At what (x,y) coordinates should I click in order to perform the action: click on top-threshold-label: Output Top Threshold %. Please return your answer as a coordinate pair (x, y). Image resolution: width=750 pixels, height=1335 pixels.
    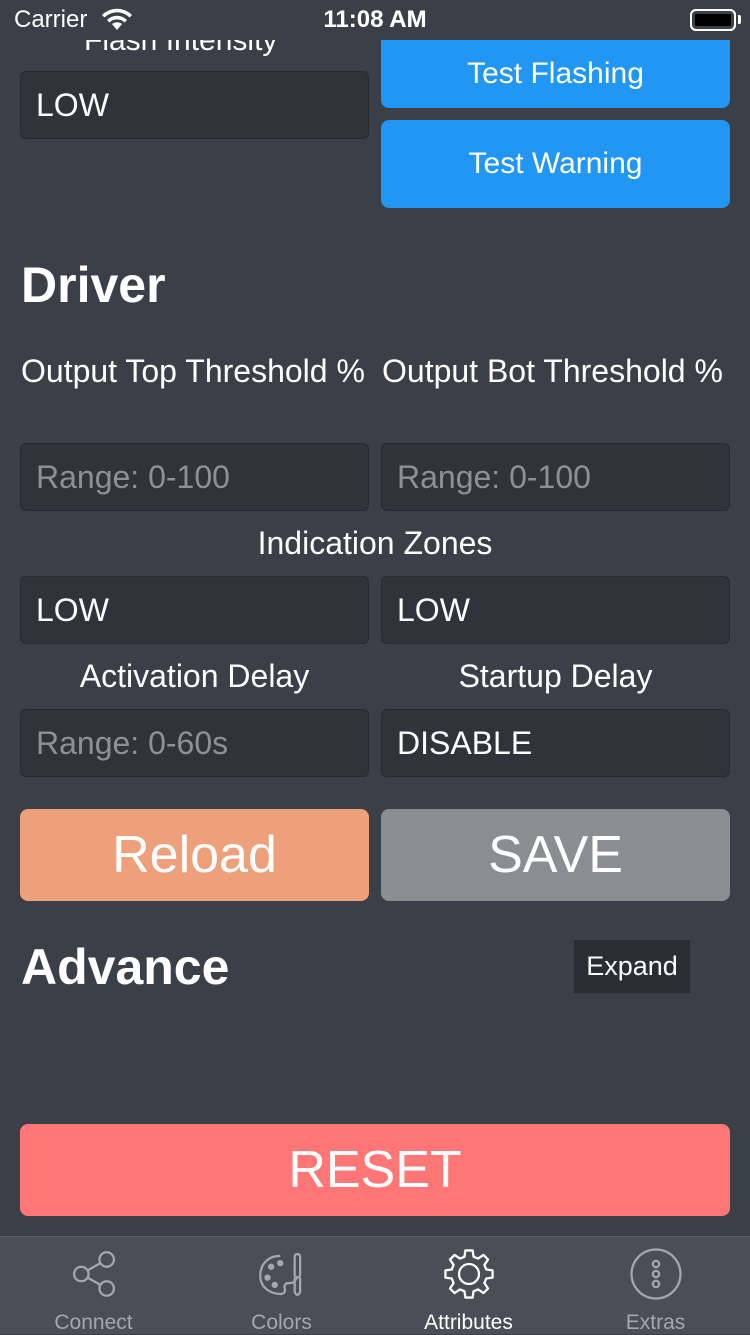
    Looking at the image, I should click on (193, 371).